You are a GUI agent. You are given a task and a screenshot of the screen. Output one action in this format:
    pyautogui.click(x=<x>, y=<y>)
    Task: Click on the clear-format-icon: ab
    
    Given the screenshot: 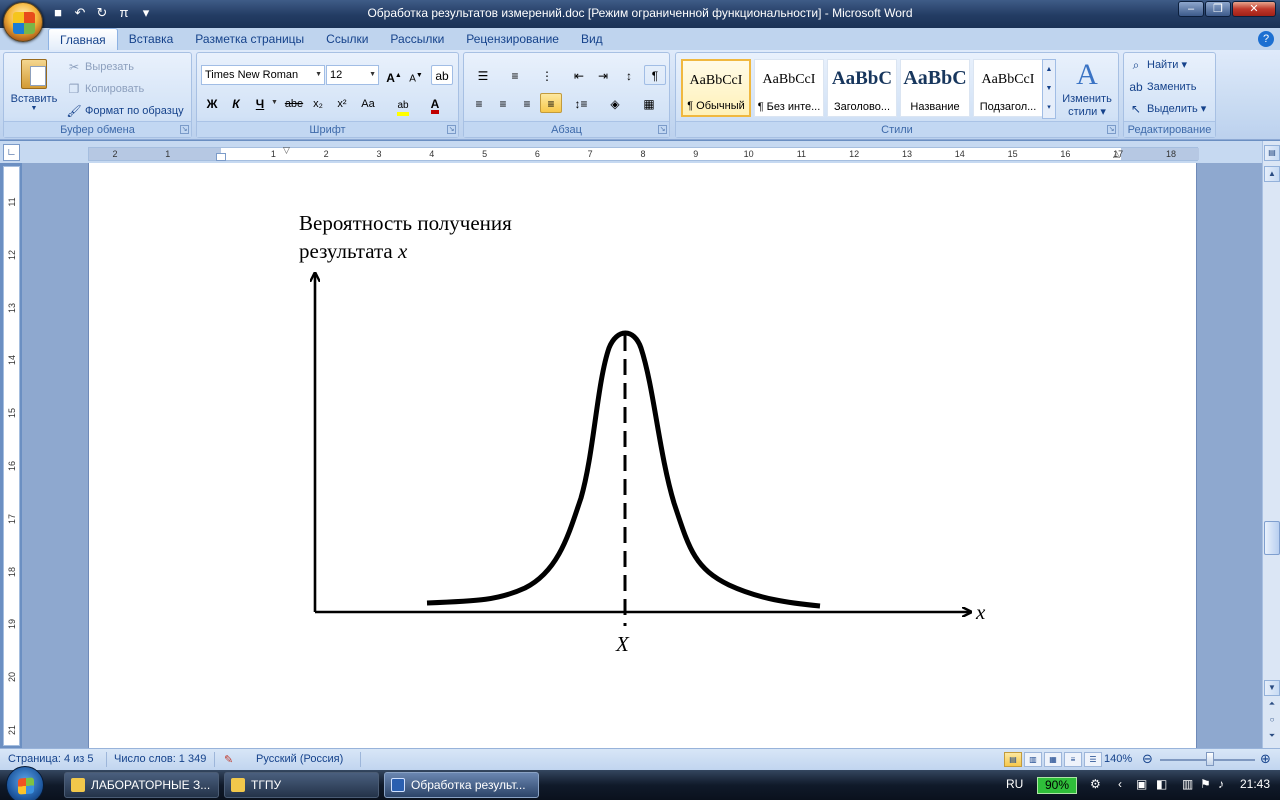 What is the action you would take?
    pyautogui.click(x=442, y=75)
    